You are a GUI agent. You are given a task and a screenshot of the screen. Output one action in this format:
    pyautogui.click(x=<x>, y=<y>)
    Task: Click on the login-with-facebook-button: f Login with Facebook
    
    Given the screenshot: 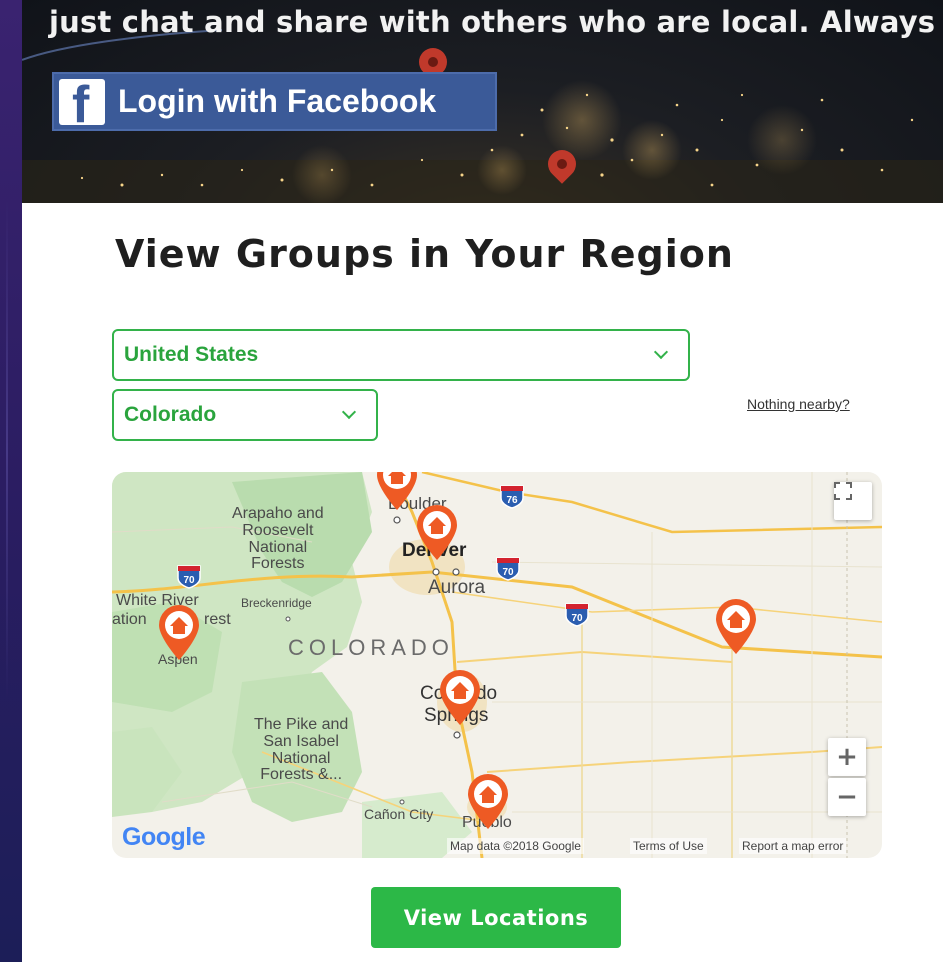 What is the action you would take?
    pyautogui.click(x=274, y=101)
    